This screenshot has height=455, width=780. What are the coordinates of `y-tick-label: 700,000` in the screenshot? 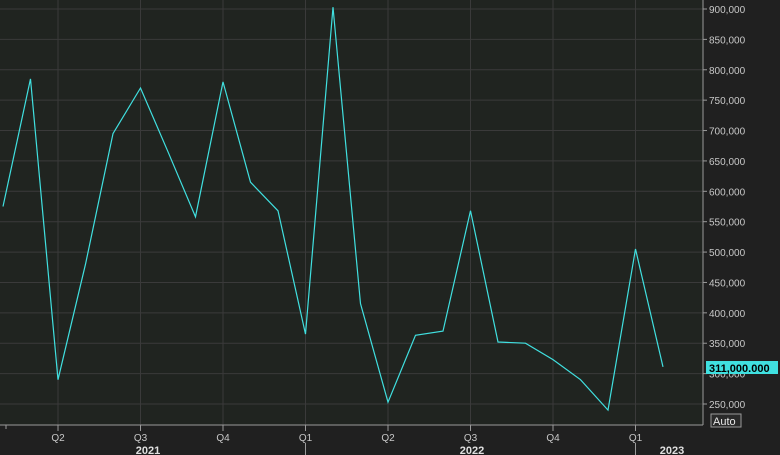 It's located at (727, 132).